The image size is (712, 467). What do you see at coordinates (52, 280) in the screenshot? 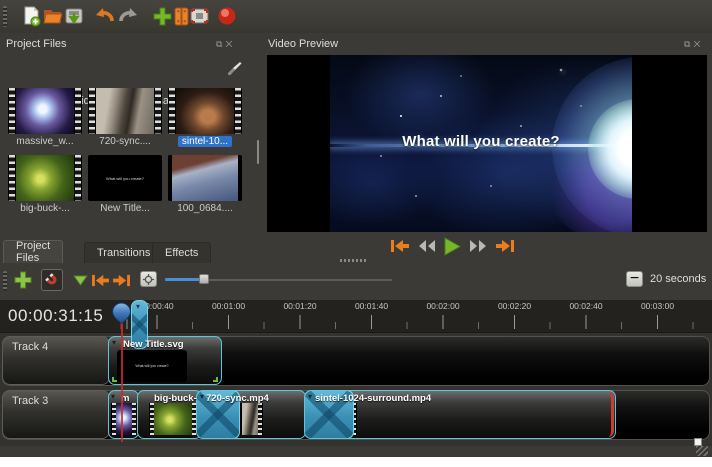
I see `snapping-toggle` at bounding box center [52, 280].